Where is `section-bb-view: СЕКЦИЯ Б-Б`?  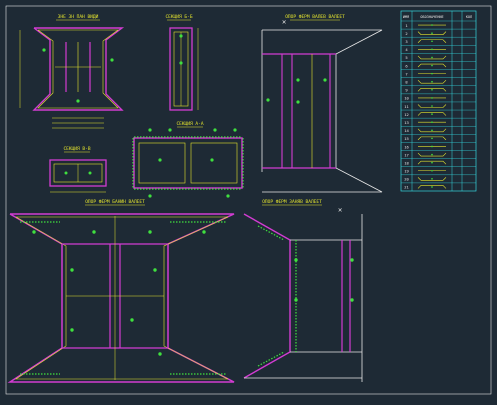 section-bb-view: СЕКЦИЯ Б-Б is located at coordinates (182, 62).